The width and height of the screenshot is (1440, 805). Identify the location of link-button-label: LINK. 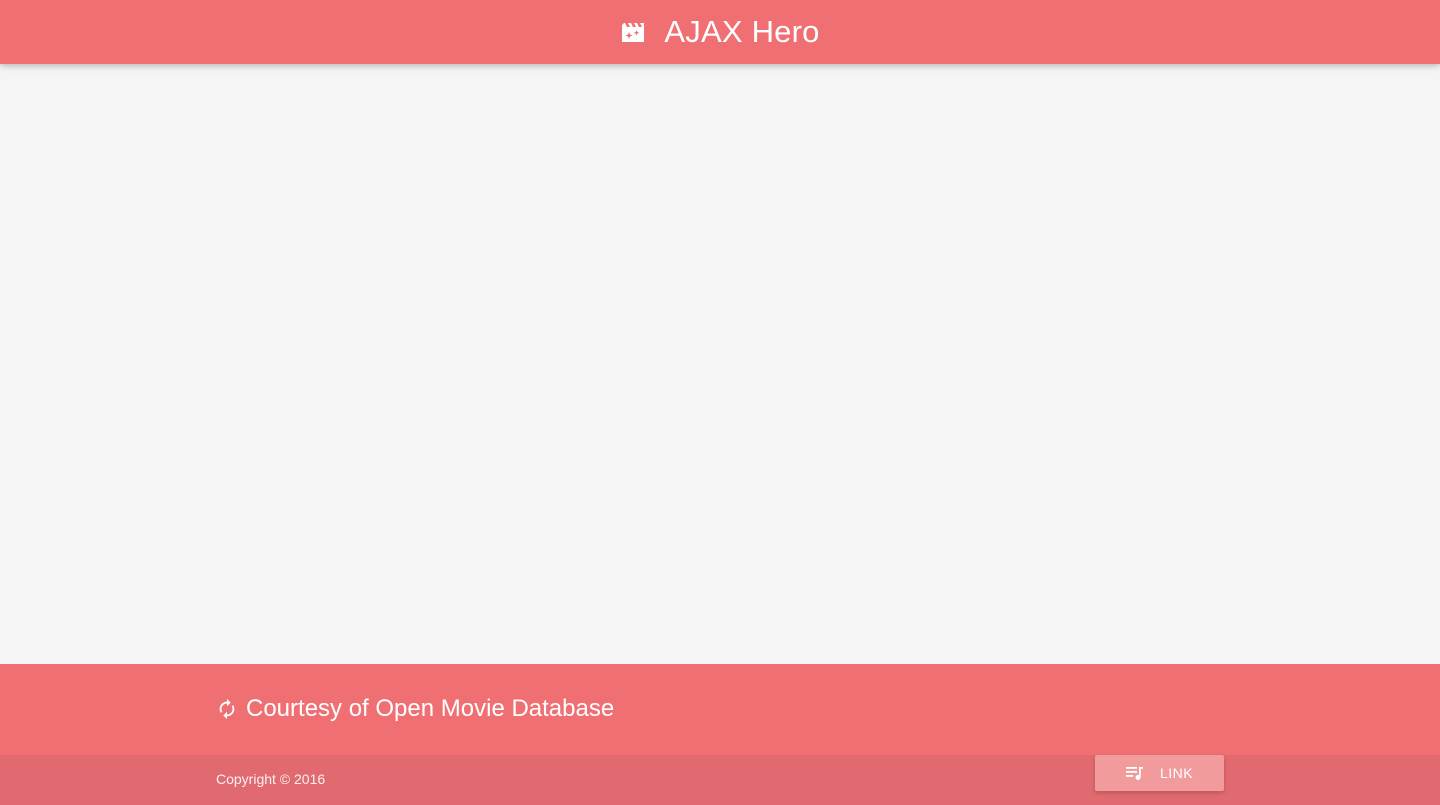
(1176, 773).